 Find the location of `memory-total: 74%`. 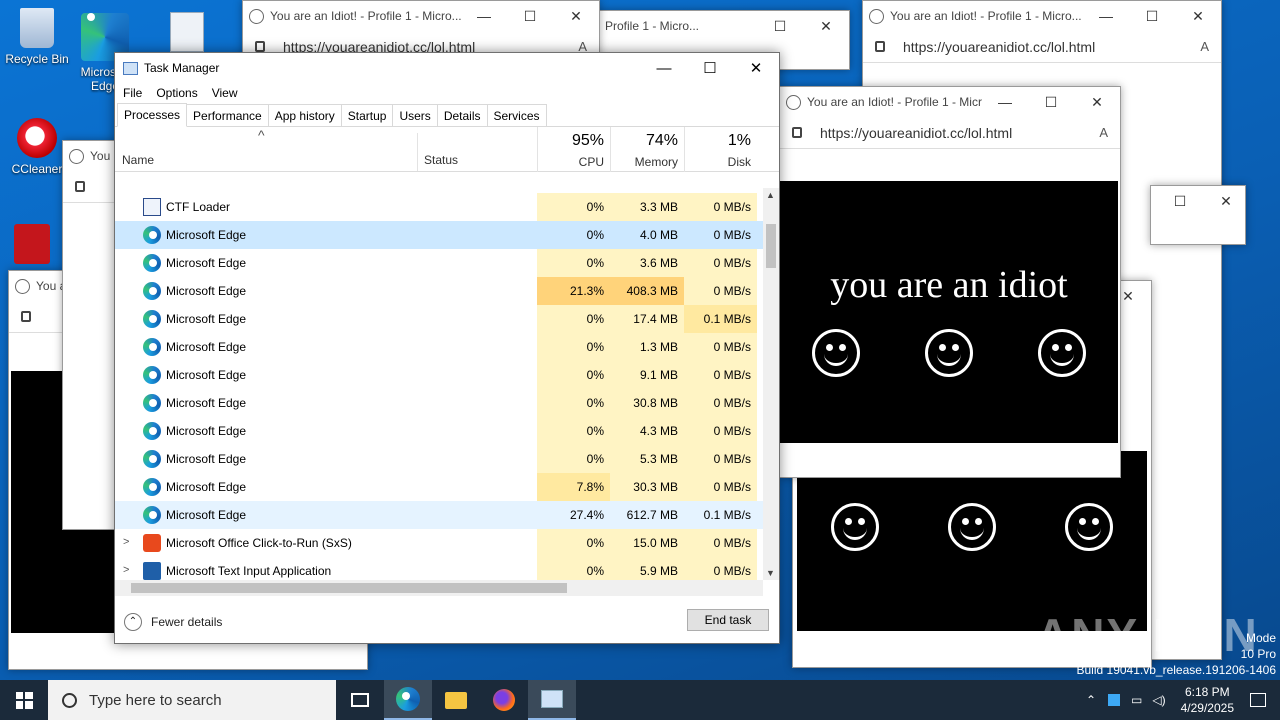

memory-total: 74% is located at coordinates (661, 140).